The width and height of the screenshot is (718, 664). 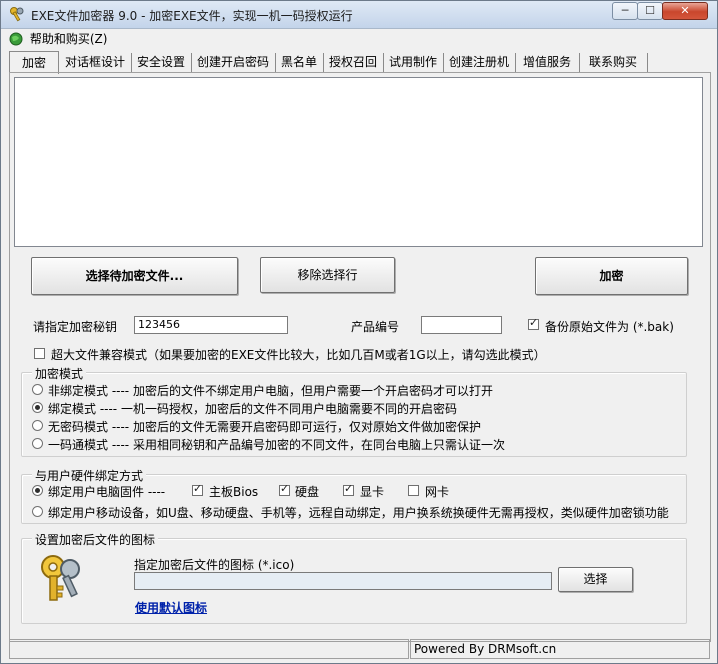 I want to click on encrypt-mode-title: 加密模式, so click(x=59, y=373).